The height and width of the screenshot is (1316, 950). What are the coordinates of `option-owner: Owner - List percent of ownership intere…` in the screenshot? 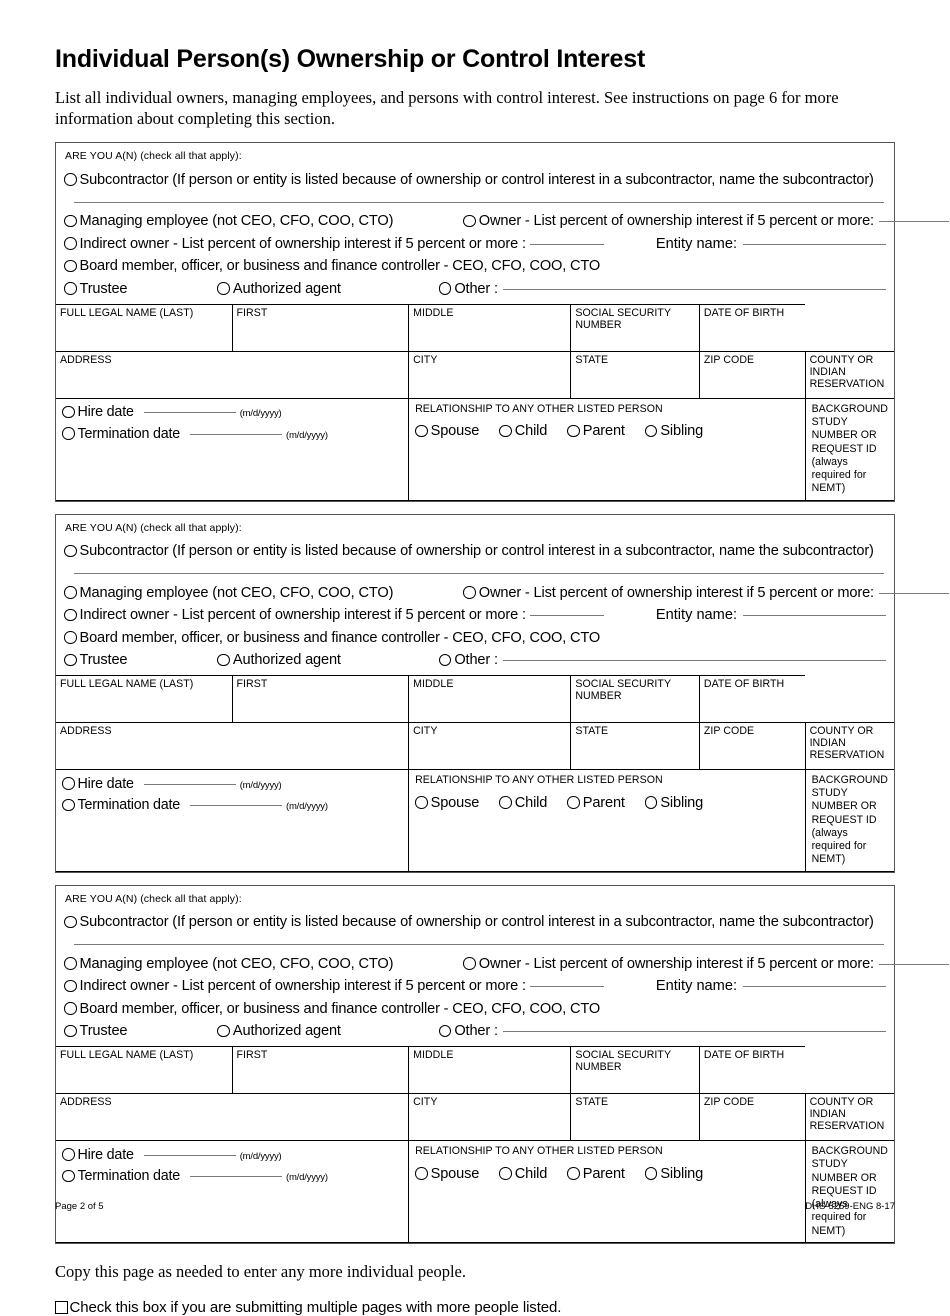 It's located at (668, 592).